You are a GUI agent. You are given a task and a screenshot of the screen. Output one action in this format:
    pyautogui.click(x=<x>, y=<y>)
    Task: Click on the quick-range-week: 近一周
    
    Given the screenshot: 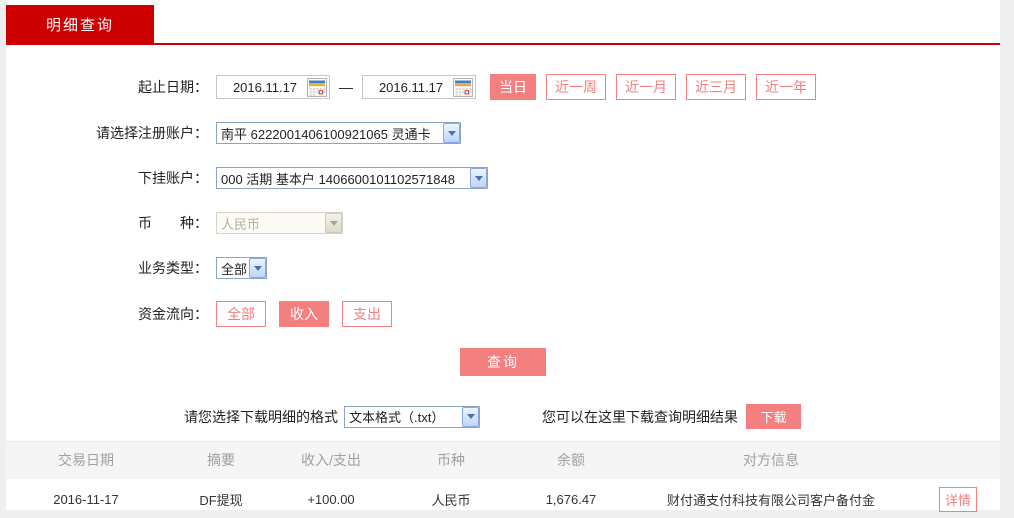 What is the action you would take?
    pyautogui.click(x=576, y=87)
    